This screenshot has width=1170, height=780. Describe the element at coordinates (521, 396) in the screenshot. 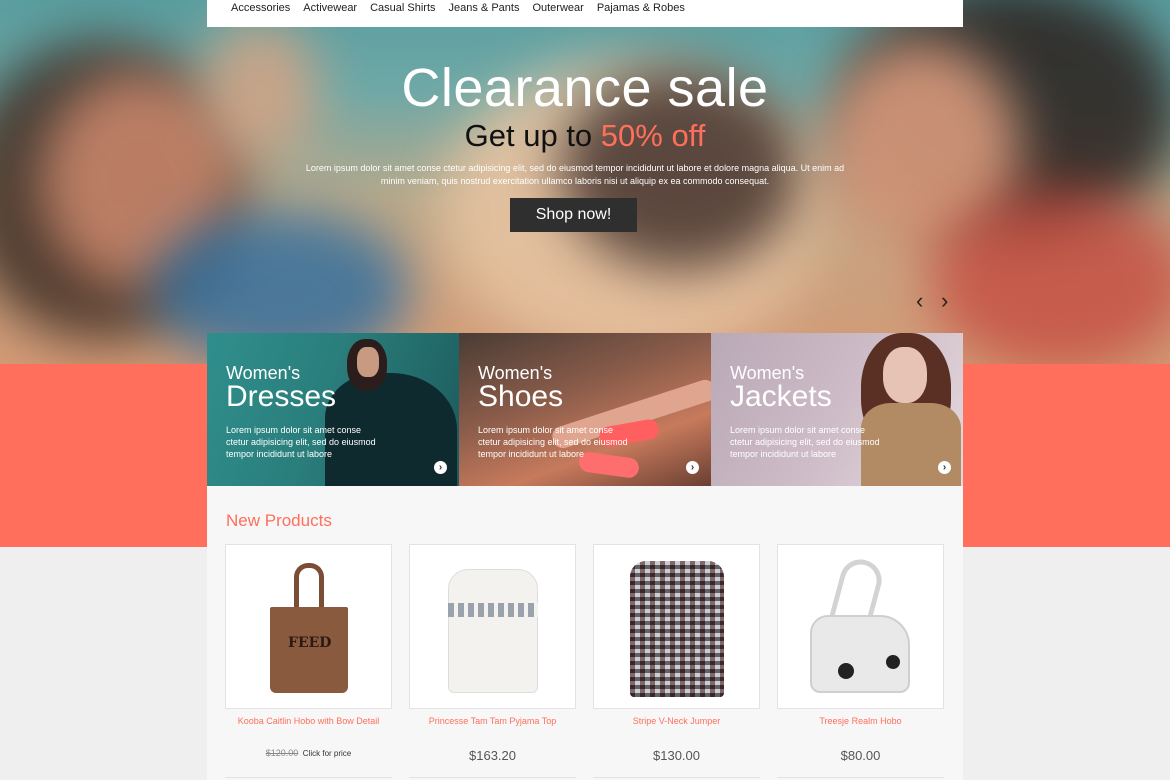

I see `category-title: Shoes` at that location.